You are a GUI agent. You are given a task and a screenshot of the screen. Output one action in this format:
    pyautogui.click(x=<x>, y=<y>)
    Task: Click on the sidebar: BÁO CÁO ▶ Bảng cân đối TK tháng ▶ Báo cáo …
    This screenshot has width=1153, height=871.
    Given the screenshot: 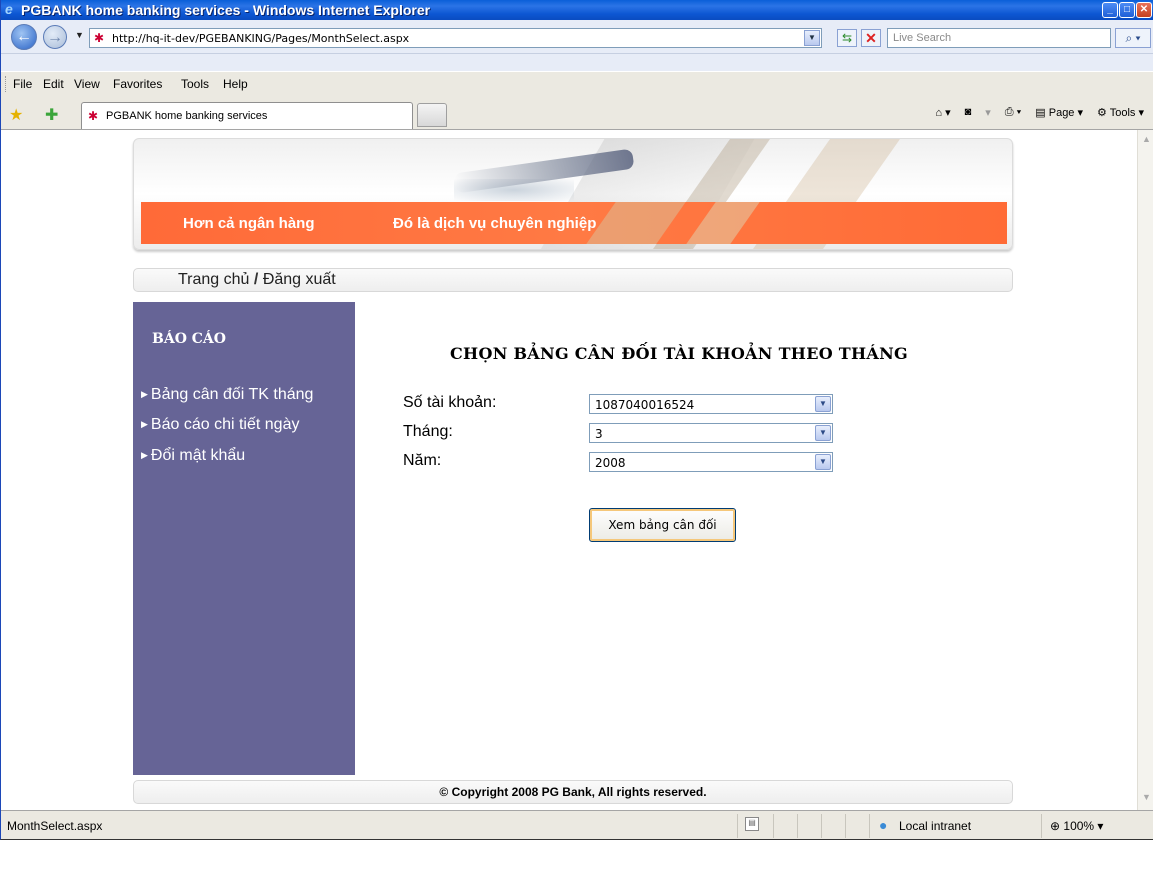 What is the action you would take?
    pyautogui.click(x=244, y=538)
    